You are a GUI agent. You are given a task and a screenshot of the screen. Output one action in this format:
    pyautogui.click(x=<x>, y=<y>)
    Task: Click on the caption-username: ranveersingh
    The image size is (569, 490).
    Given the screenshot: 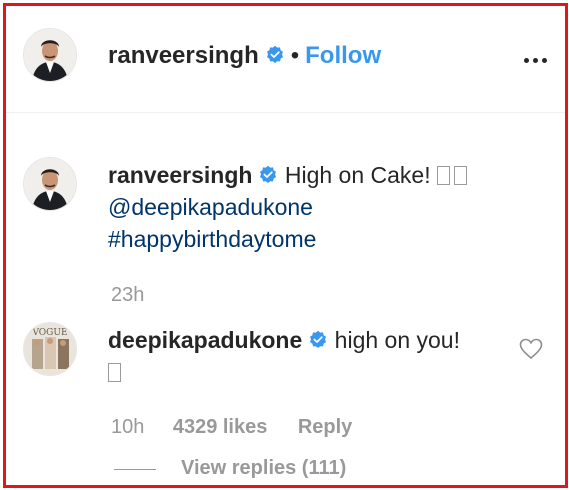 What is the action you would take?
    pyautogui.click(x=180, y=175)
    